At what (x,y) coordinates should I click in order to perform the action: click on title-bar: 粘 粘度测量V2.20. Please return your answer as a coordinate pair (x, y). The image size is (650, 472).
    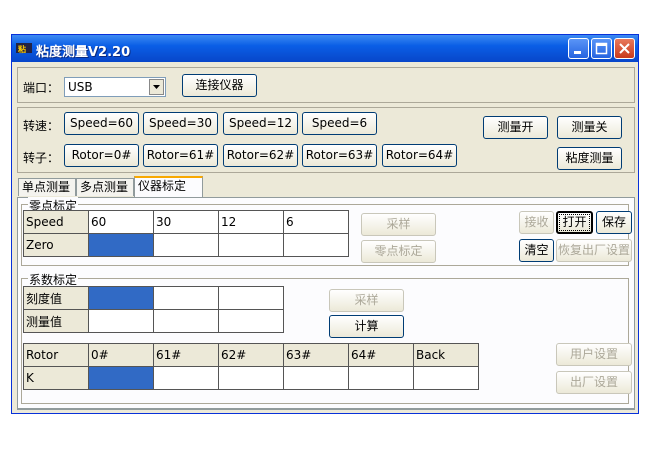
    Looking at the image, I should click on (325, 48).